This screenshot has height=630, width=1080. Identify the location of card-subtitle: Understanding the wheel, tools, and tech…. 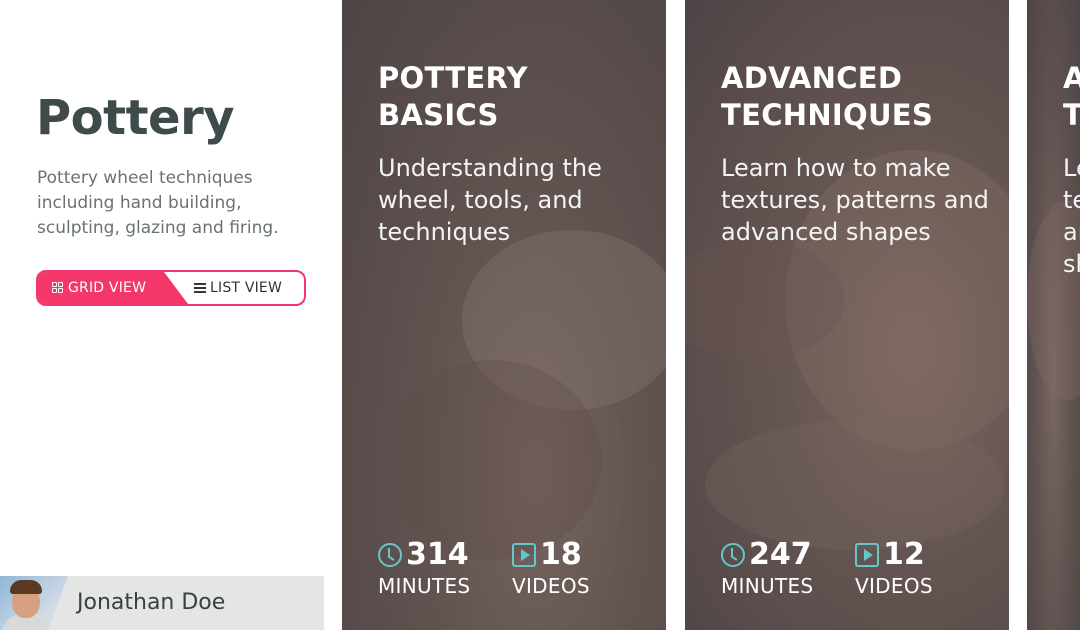
(490, 200).